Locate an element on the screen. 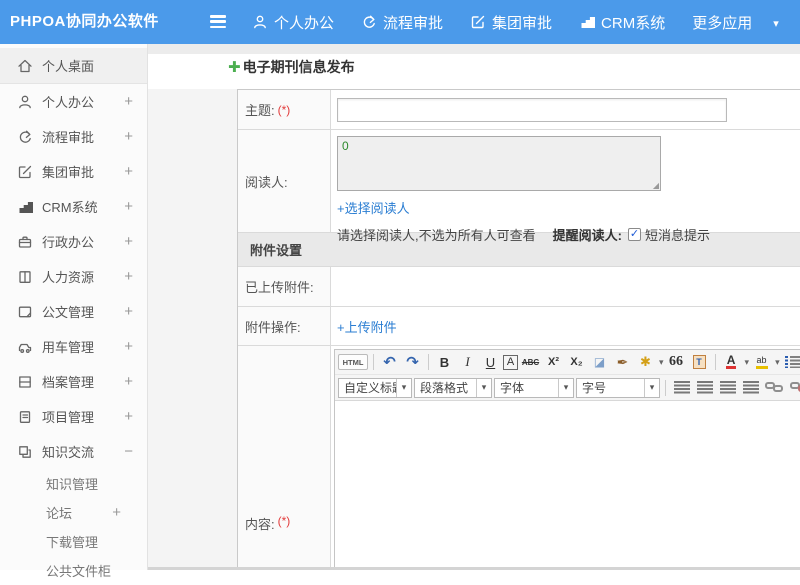 This screenshot has height=585, width=800. sidebar-item-project-management: 项目管理 + is located at coordinates (73, 416).